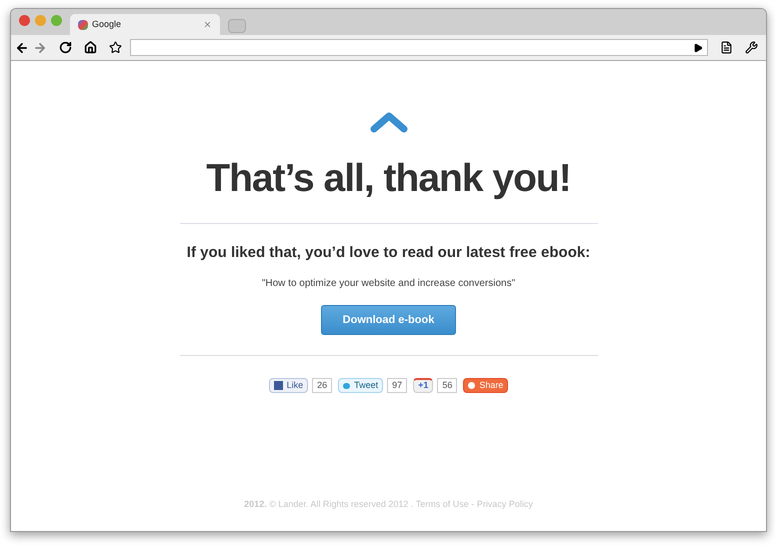 The width and height of the screenshot is (775, 548). I want to click on share-count: 56, so click(447, 385).